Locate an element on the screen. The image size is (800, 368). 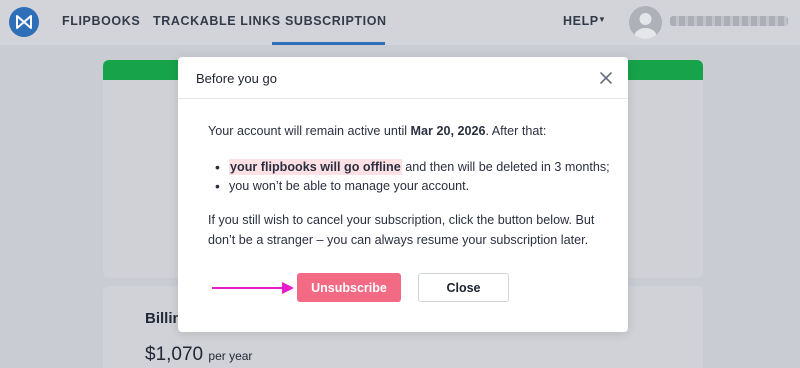
user-name-blurred is located at coordinates (729, 21).